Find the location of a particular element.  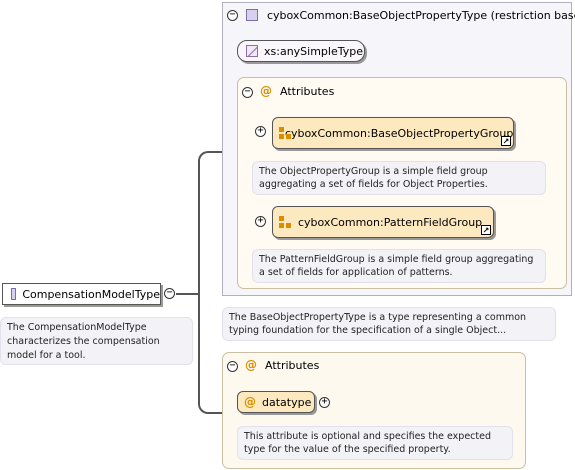

element-name: CompensationModelType is located at coordinates (91, 294).